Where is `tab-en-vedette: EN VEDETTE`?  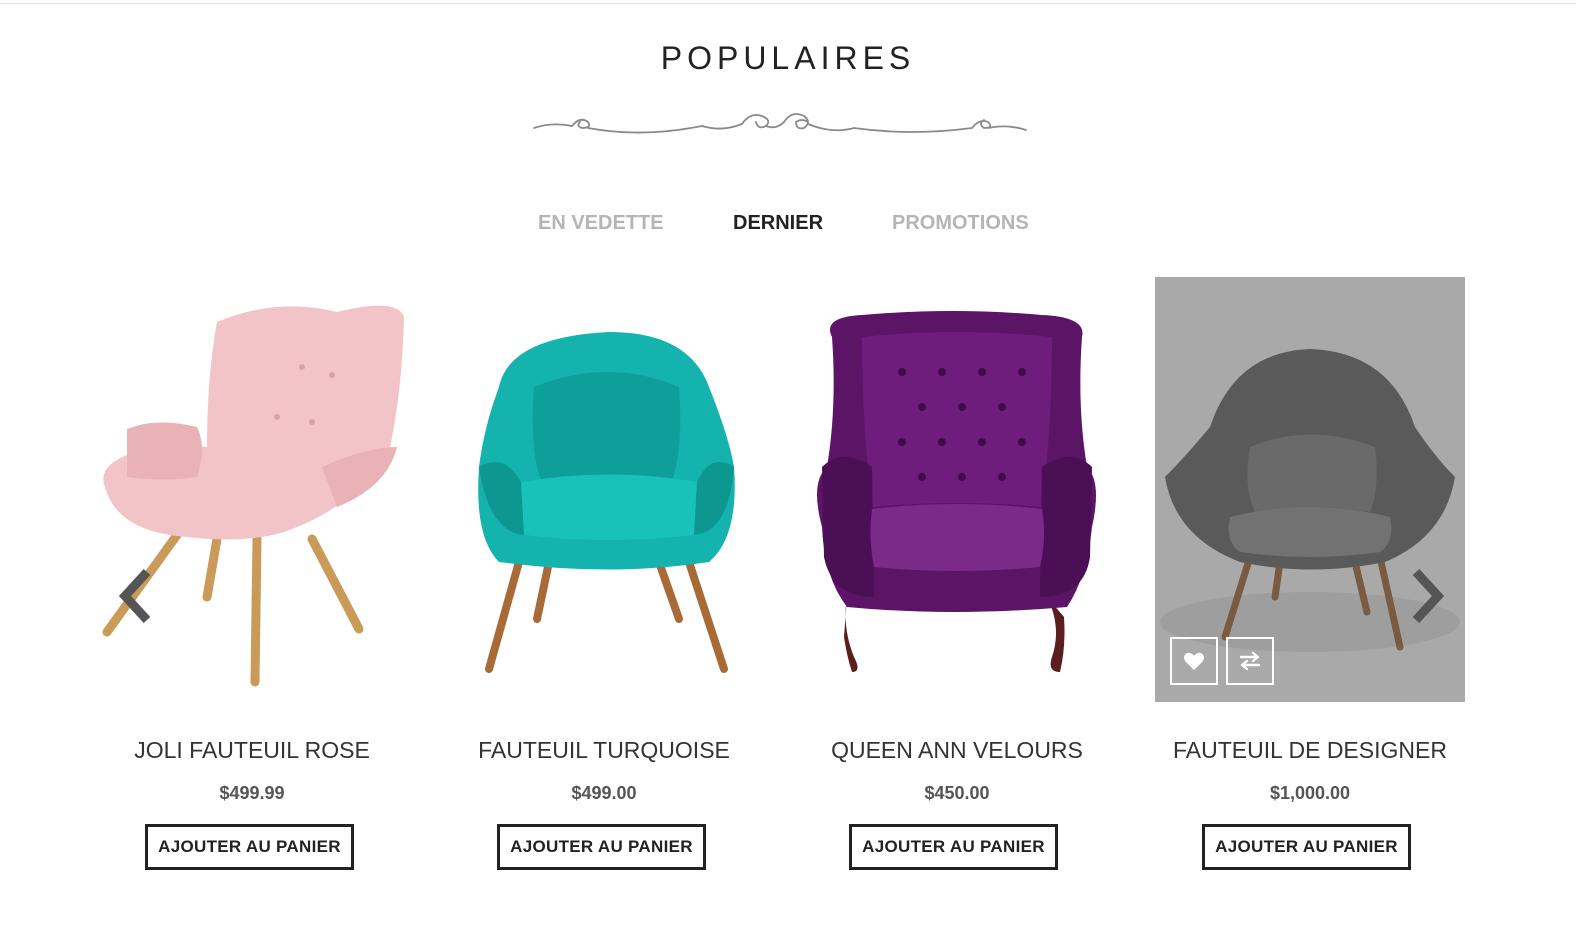 tab-en-vedette: EN VEDETTE is located at coordinates (601, 223).